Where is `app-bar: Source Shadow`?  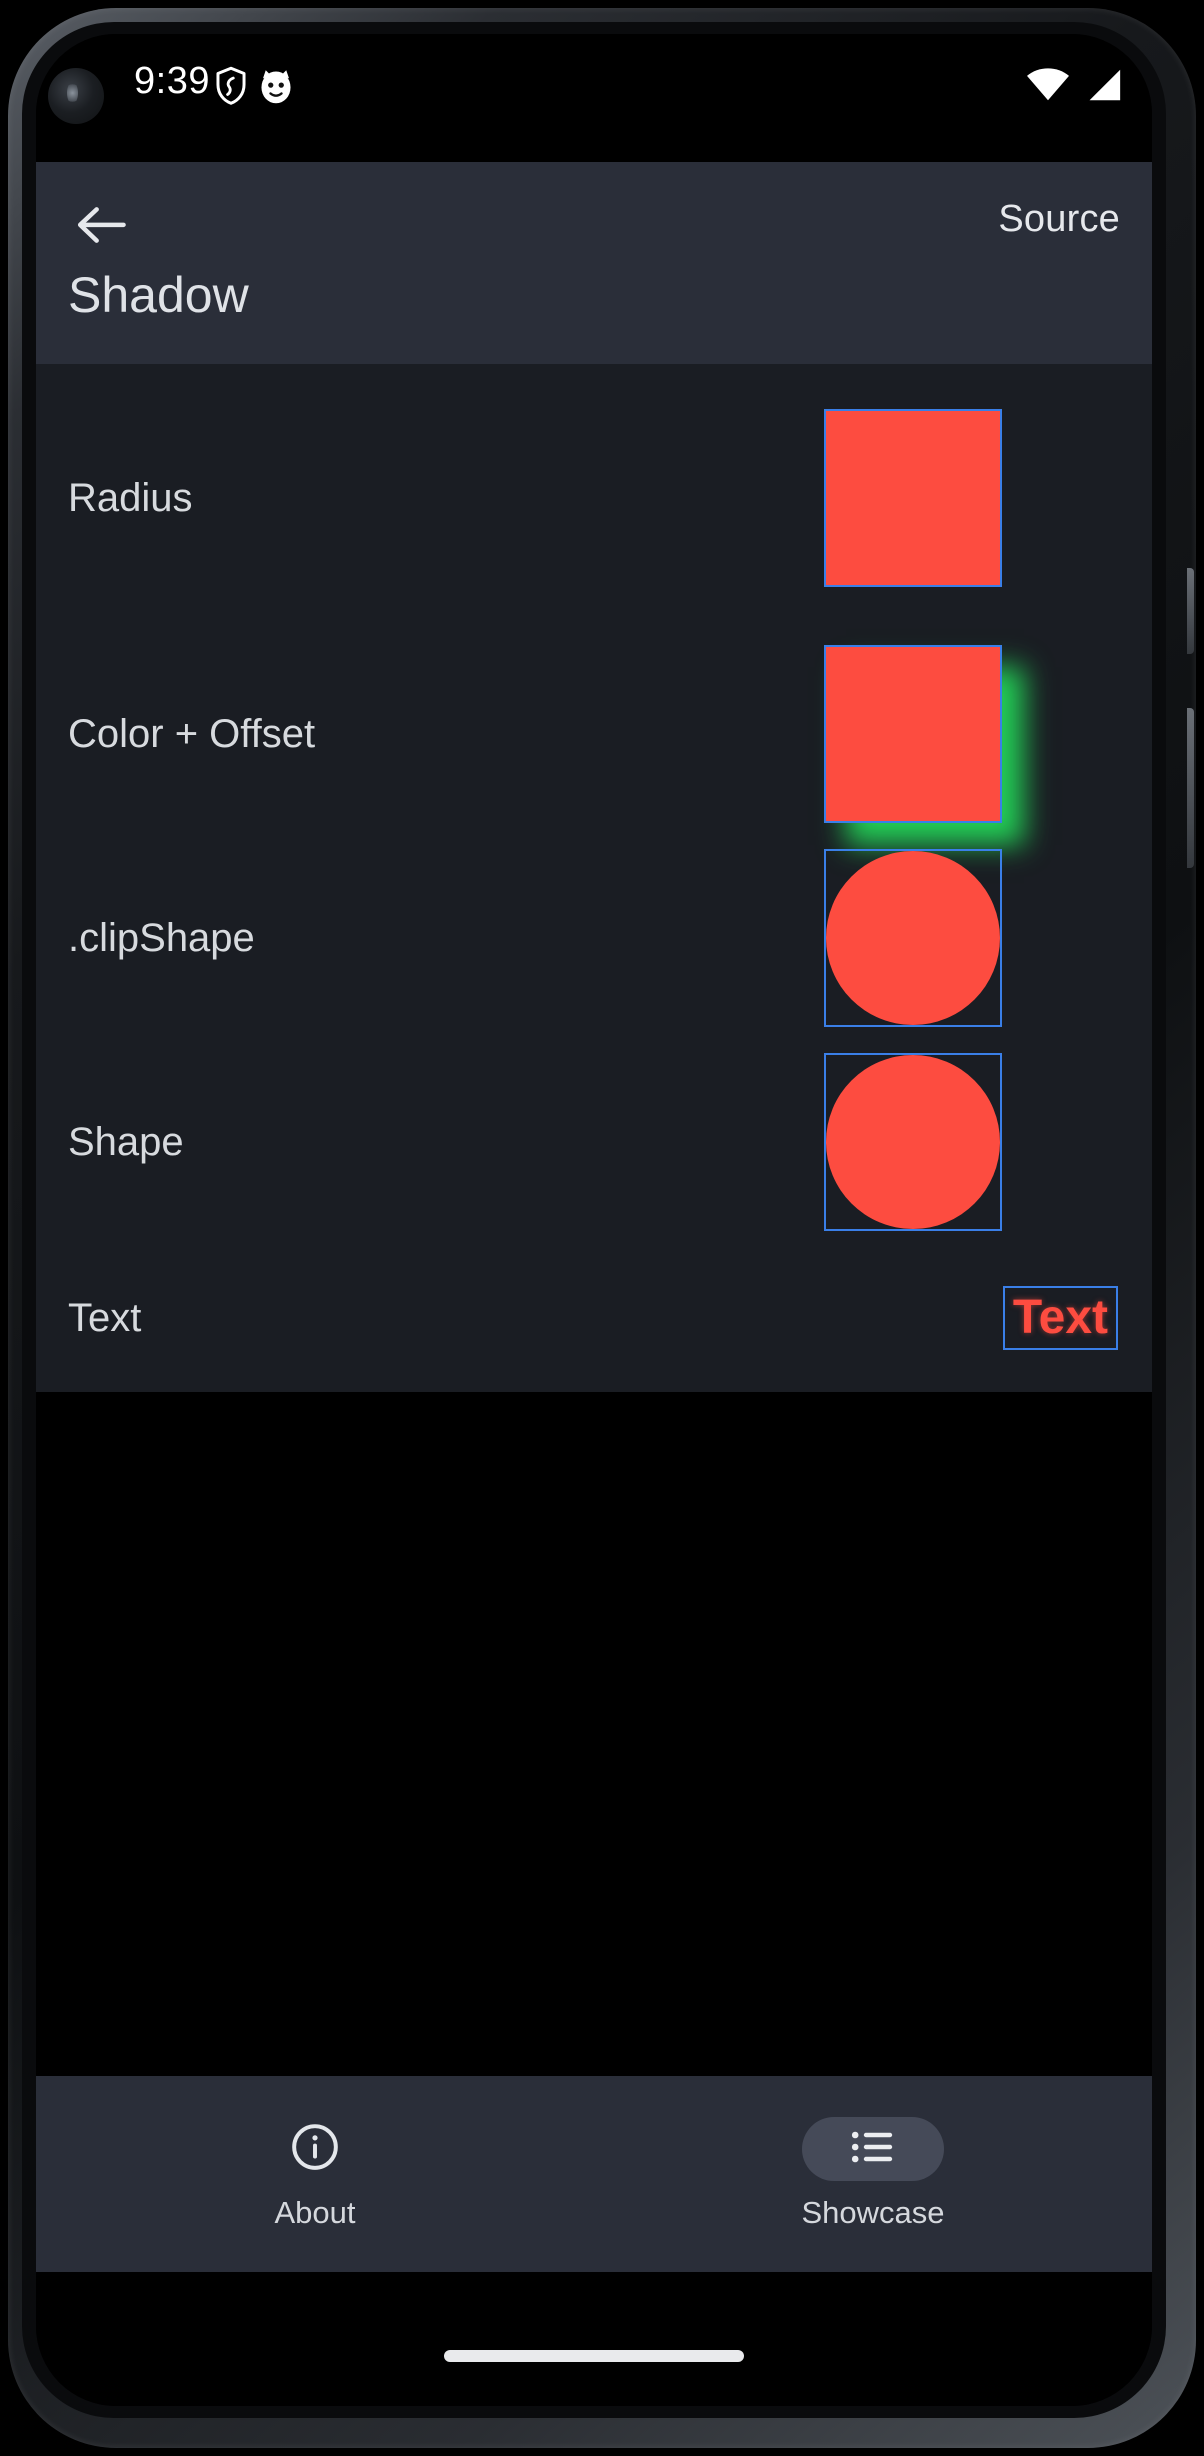
app-bar: Source Shadow is located at coordinates (594, 263).